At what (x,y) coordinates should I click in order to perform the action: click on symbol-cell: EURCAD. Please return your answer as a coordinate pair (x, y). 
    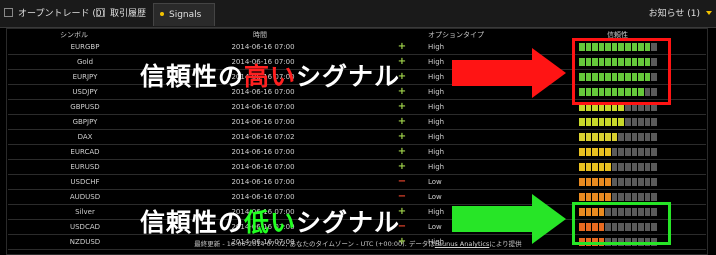
    Looking at the image, I should click on (85, 152).